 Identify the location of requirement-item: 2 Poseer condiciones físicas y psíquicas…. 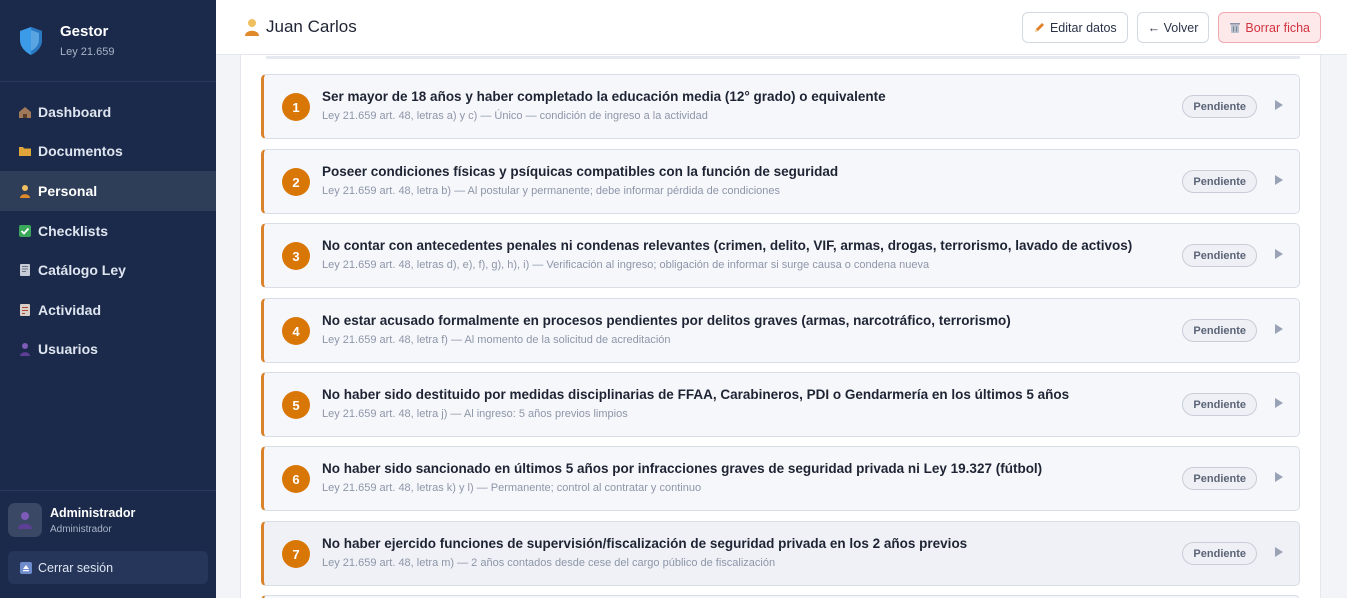
(780, 181).